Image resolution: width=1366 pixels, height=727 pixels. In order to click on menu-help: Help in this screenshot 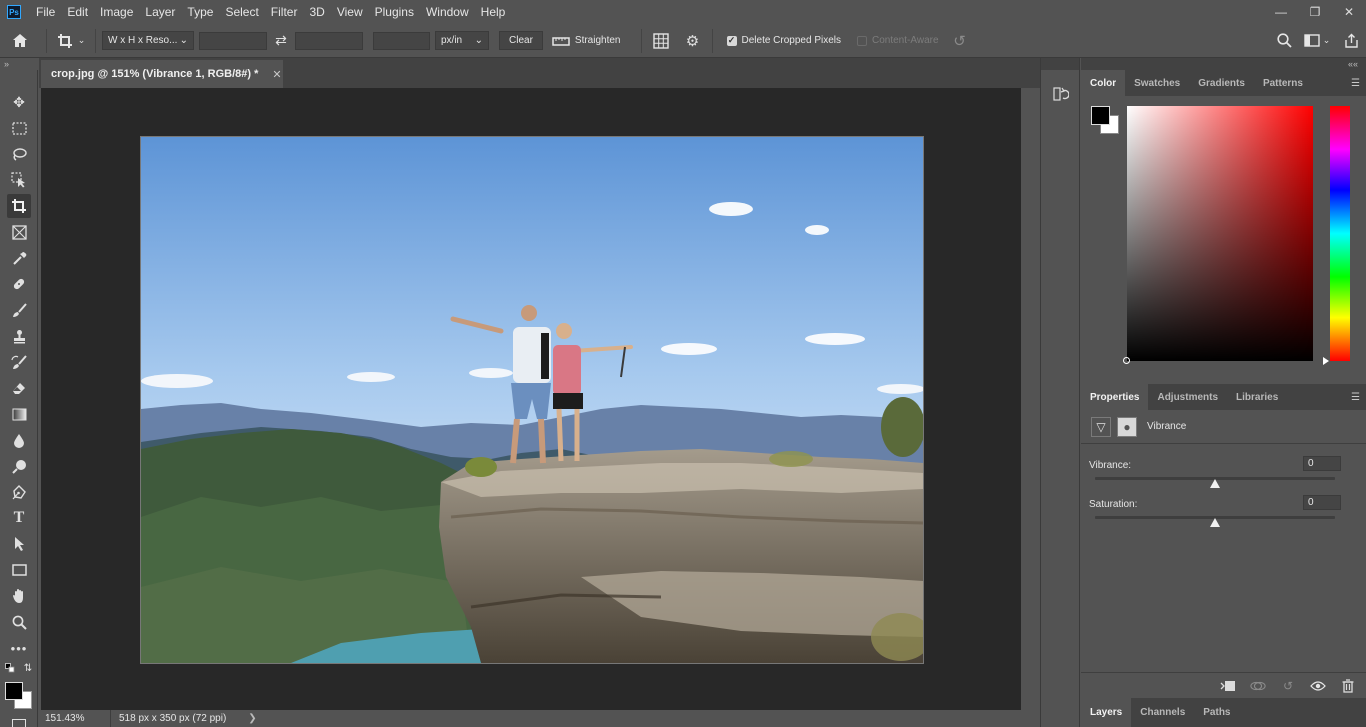, I will do `click(493, 12)`.